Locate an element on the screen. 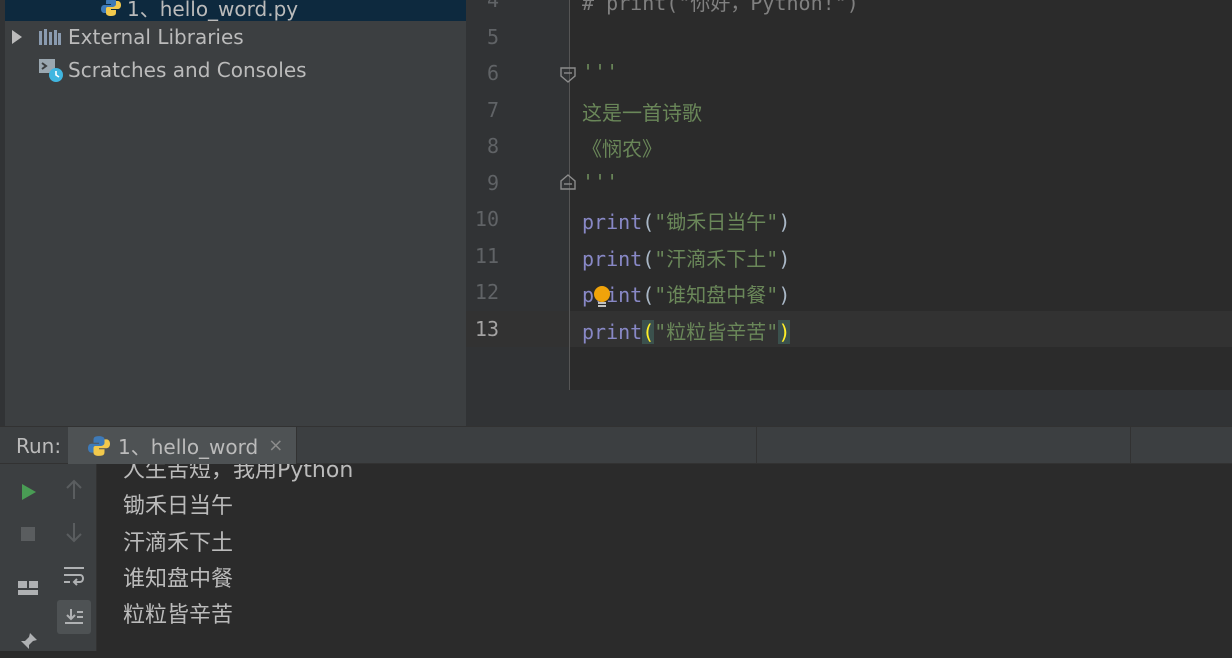 The height and width of the screenshot is (658, 1232). rerun-button is located at coordinates (28, 492).